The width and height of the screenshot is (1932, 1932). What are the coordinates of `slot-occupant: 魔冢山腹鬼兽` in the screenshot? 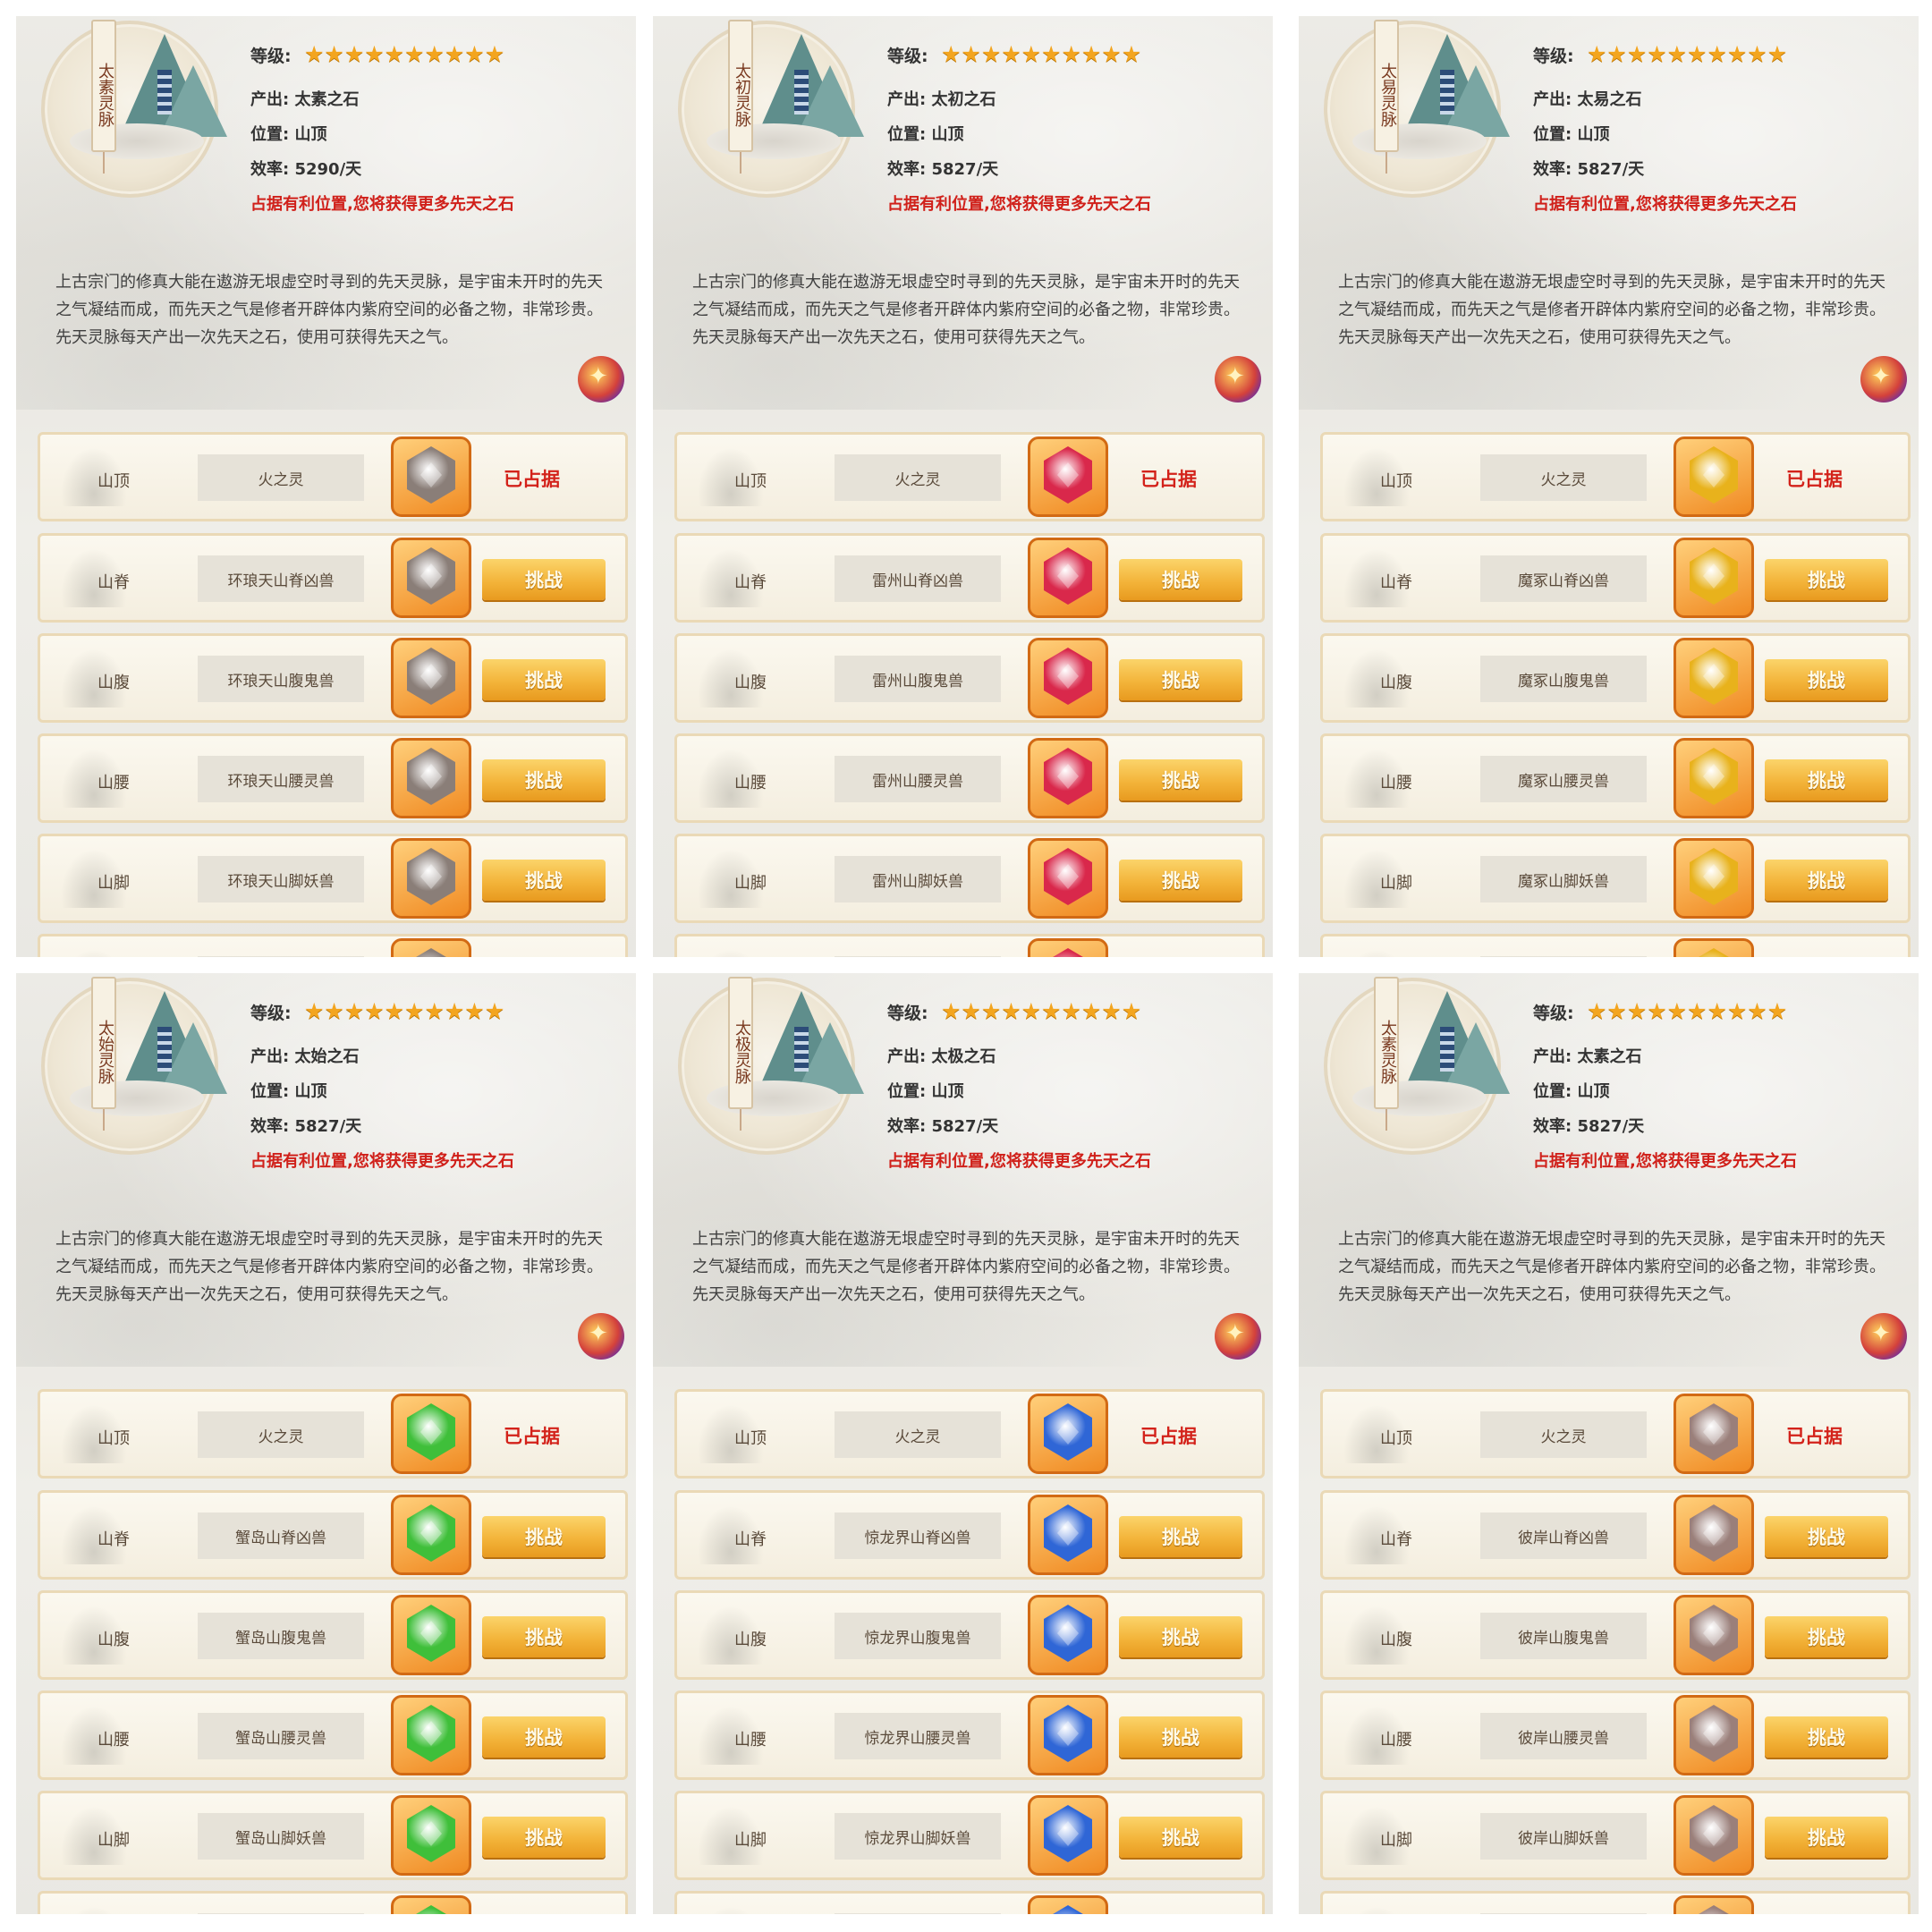 It's located at (1563, 679).